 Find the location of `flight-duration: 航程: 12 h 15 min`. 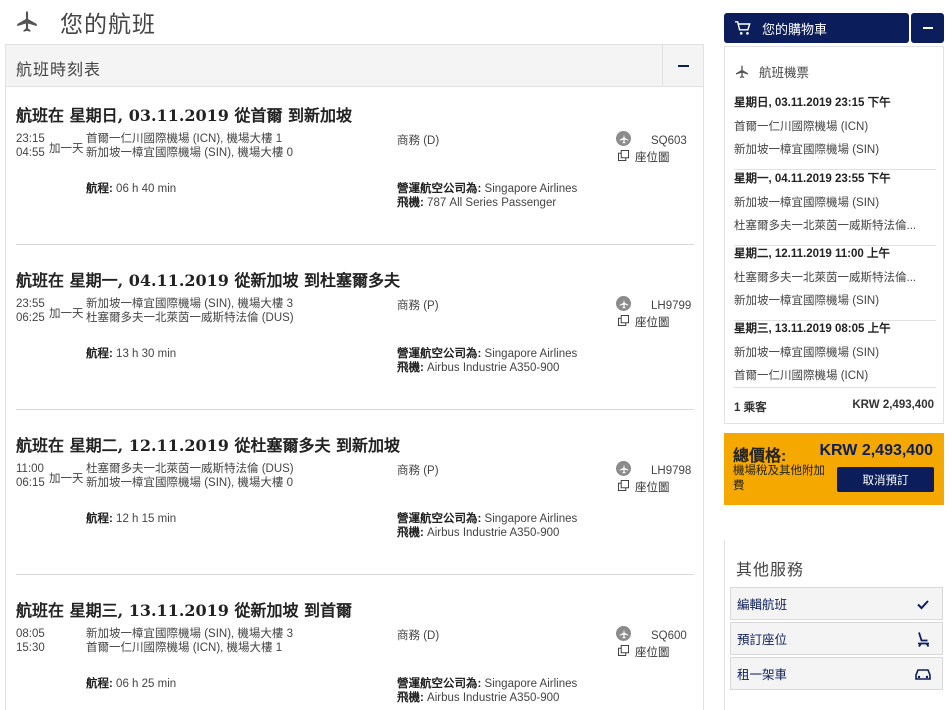

flight-duration: 航程: 12 h 15 min is located at coordinates (131, 519).